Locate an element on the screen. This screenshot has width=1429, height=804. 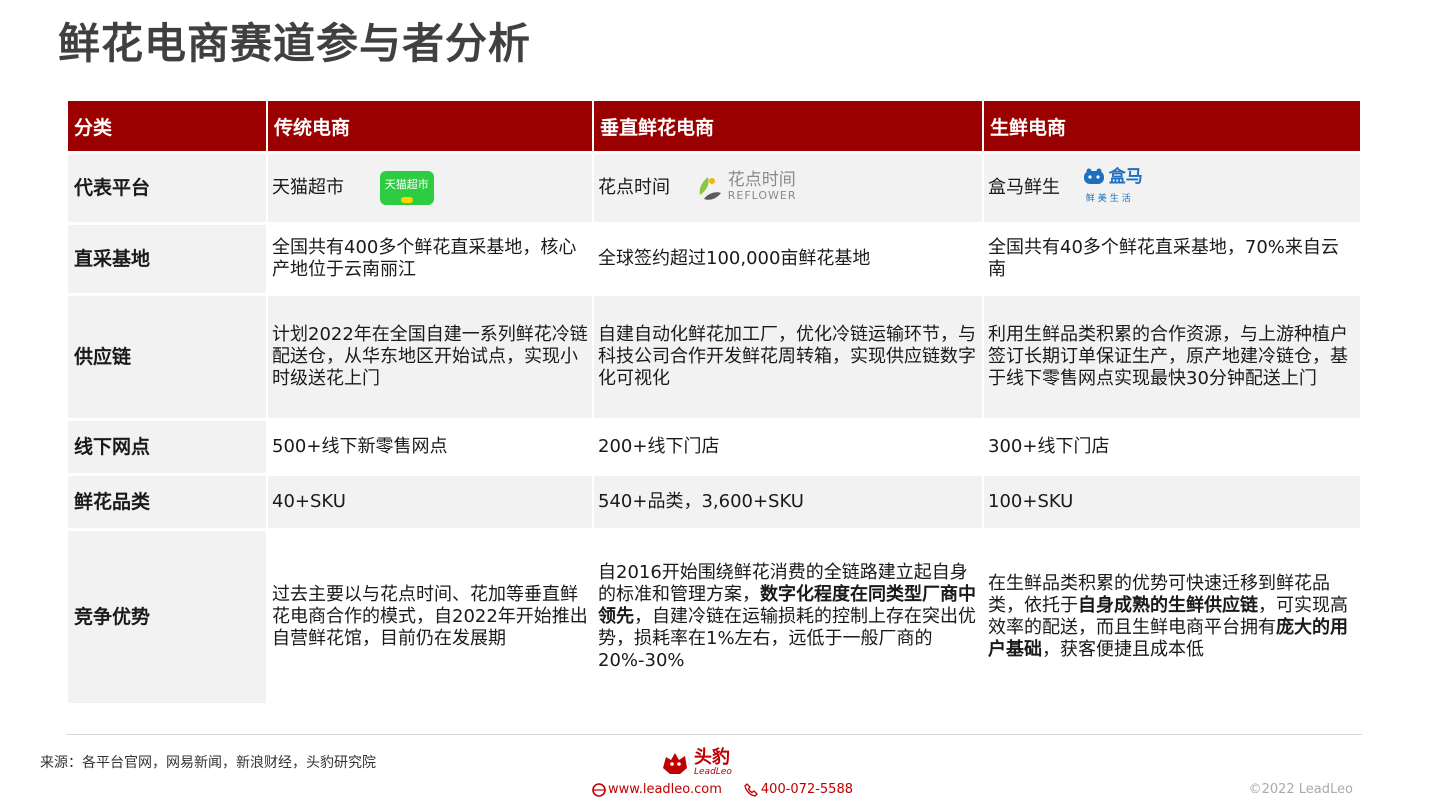
row-label: 竞争优势 is located at coordinates (167, 617).